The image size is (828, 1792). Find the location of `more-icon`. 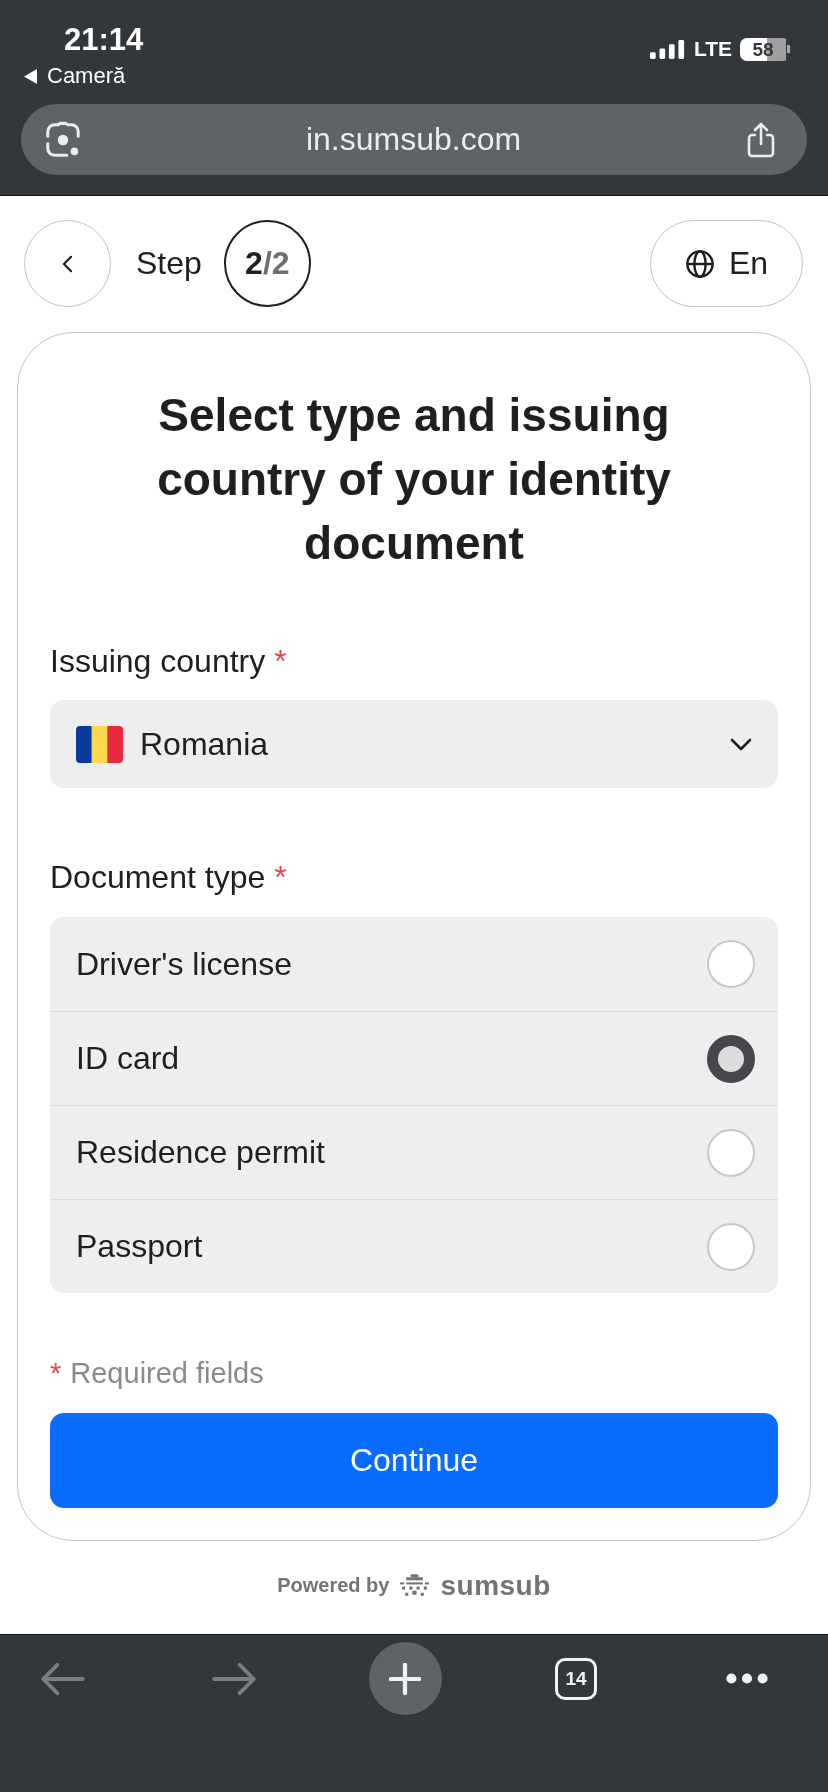

more-icon is located at coordinates (747, 1678).